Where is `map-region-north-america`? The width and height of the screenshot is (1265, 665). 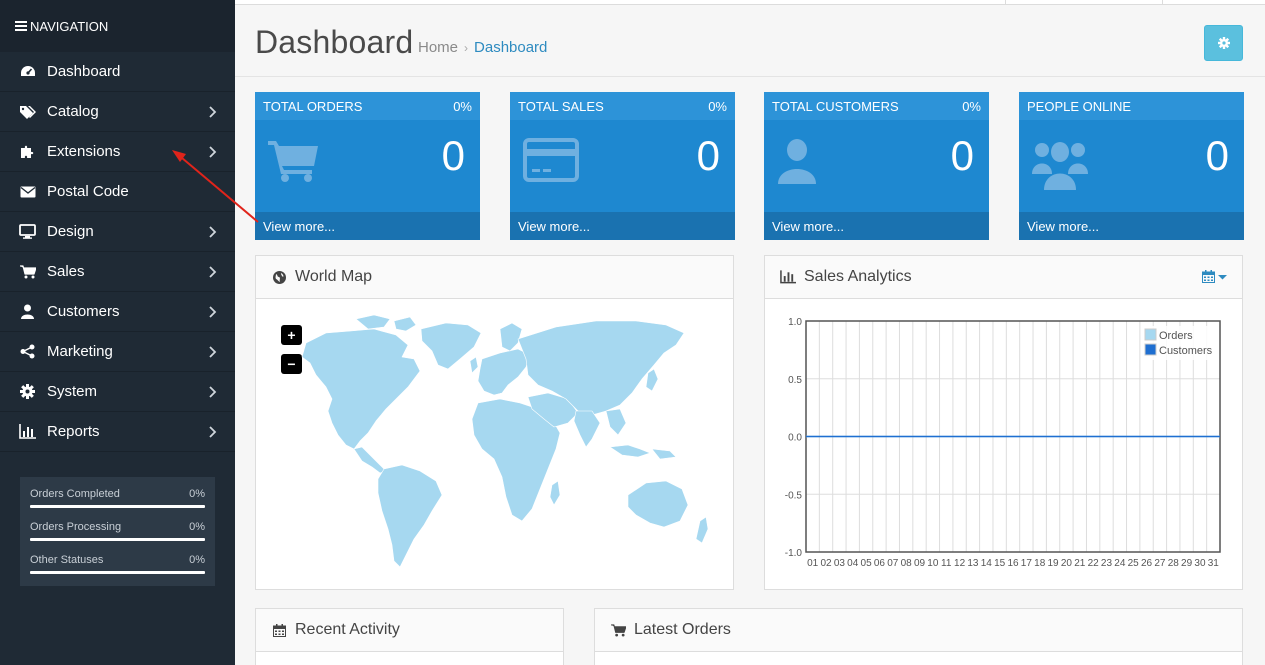 map-region-north-america is located at coordinates (361, 389).